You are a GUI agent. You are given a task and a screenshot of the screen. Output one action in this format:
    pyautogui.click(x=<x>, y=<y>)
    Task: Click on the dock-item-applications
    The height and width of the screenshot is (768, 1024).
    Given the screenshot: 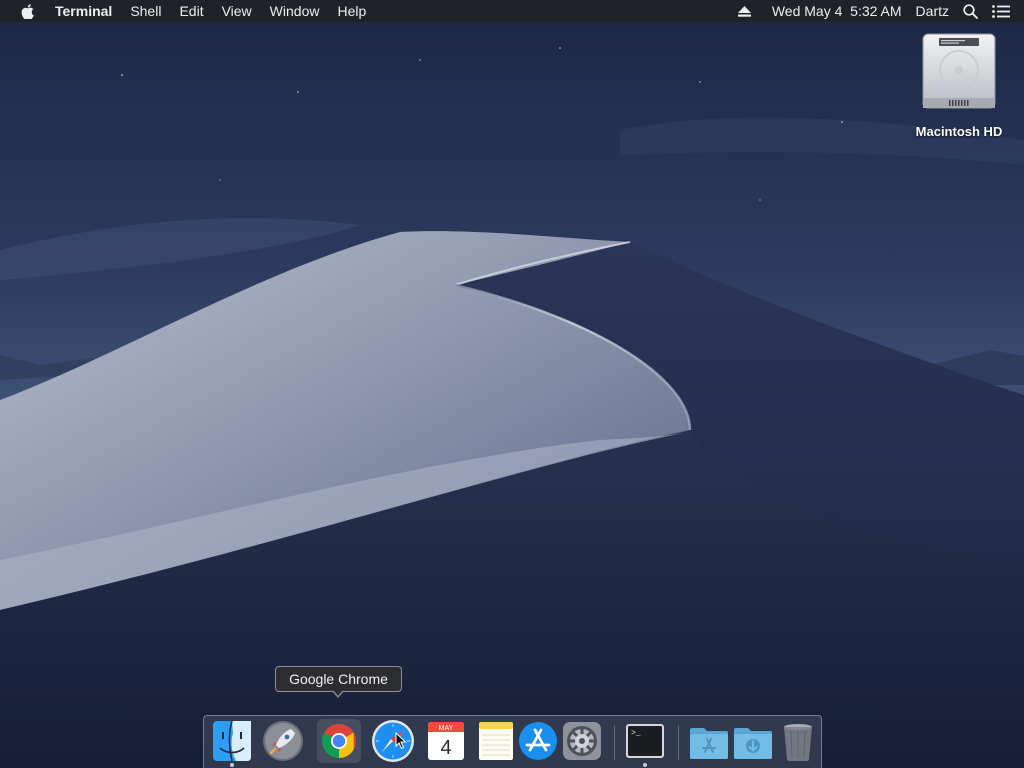 What is the action you would take?
    pyautogui.click(x=709, y=741)
    